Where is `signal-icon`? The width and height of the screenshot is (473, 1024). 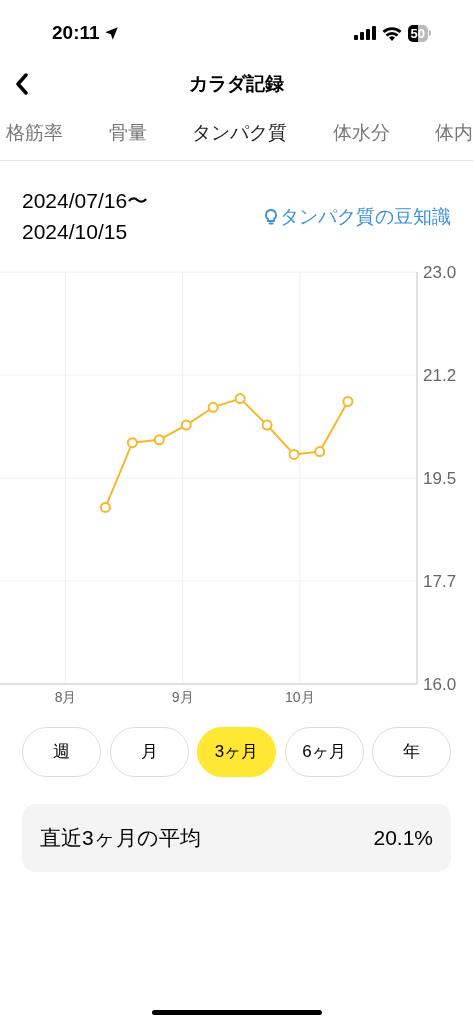
signal-icon is located at coordinates (364, 33).